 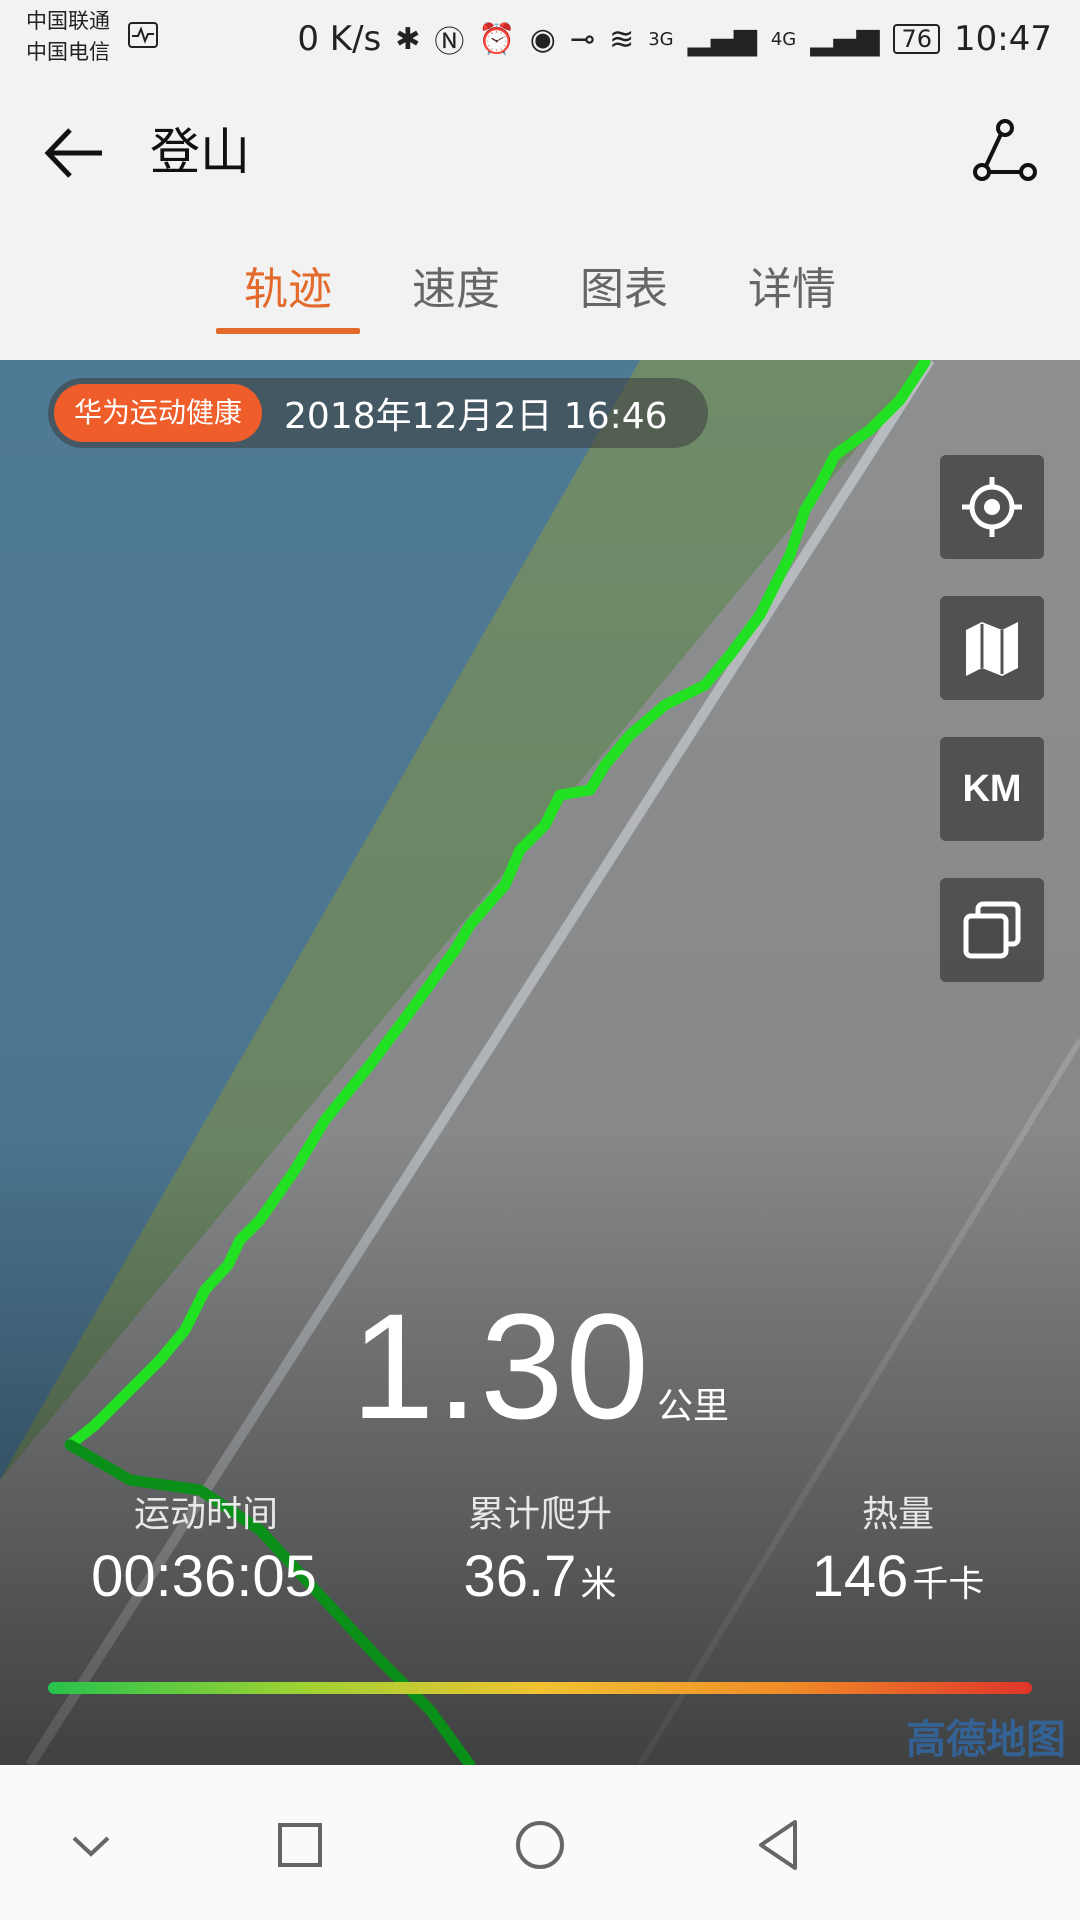 I want to click on km-marker-button: KM, so click(x=992, y=789).